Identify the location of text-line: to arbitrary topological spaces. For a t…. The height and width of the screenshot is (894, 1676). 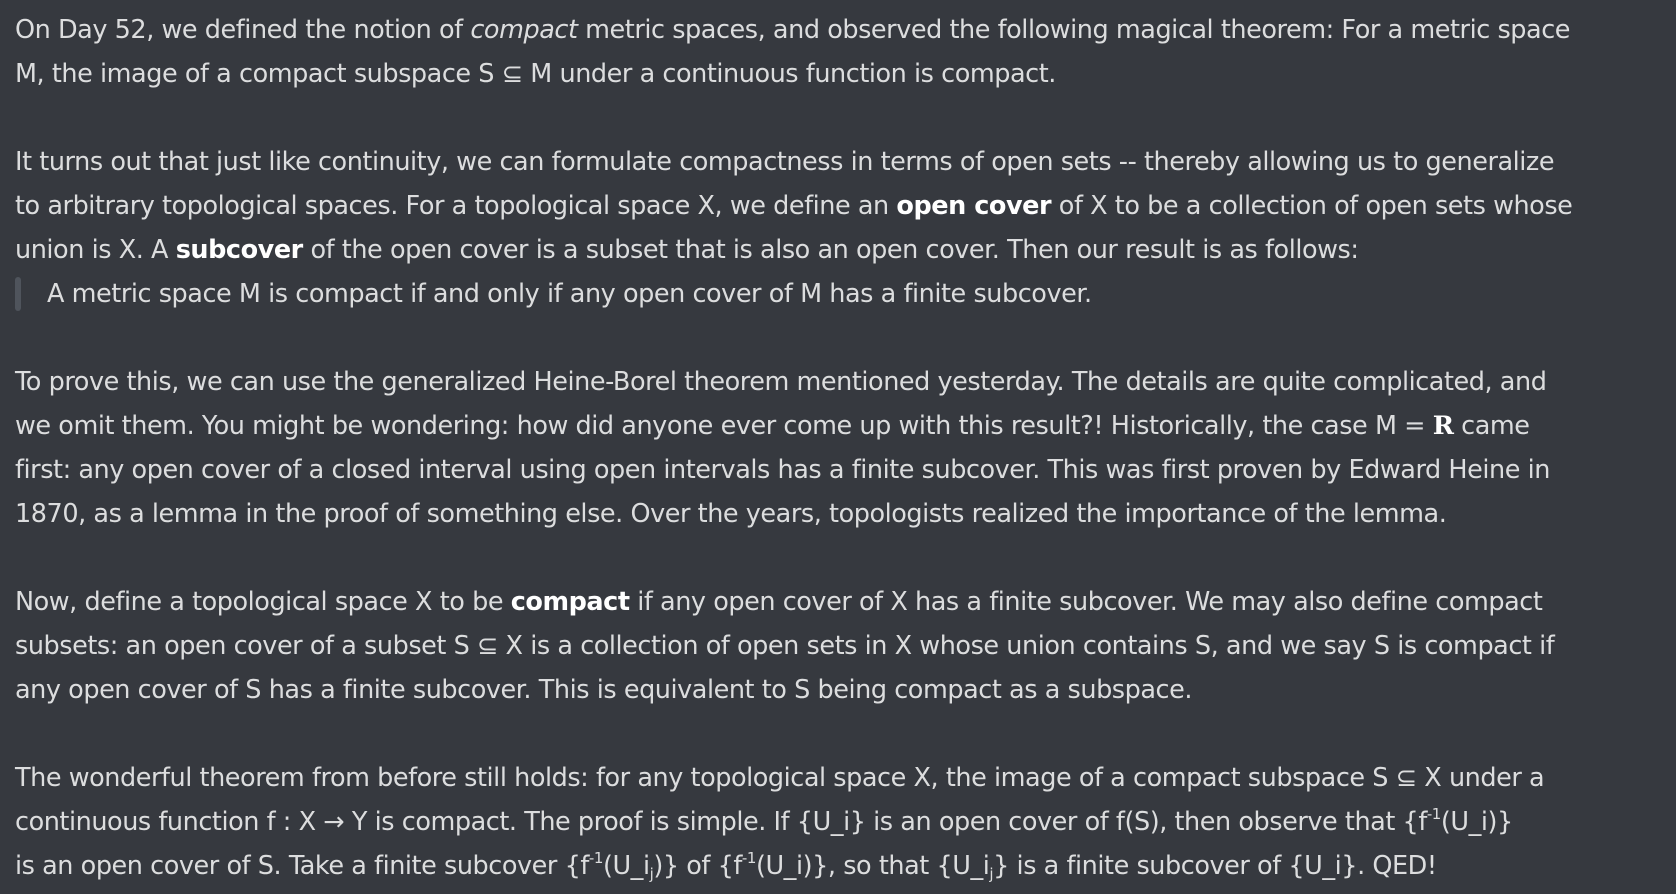
(840, 206).